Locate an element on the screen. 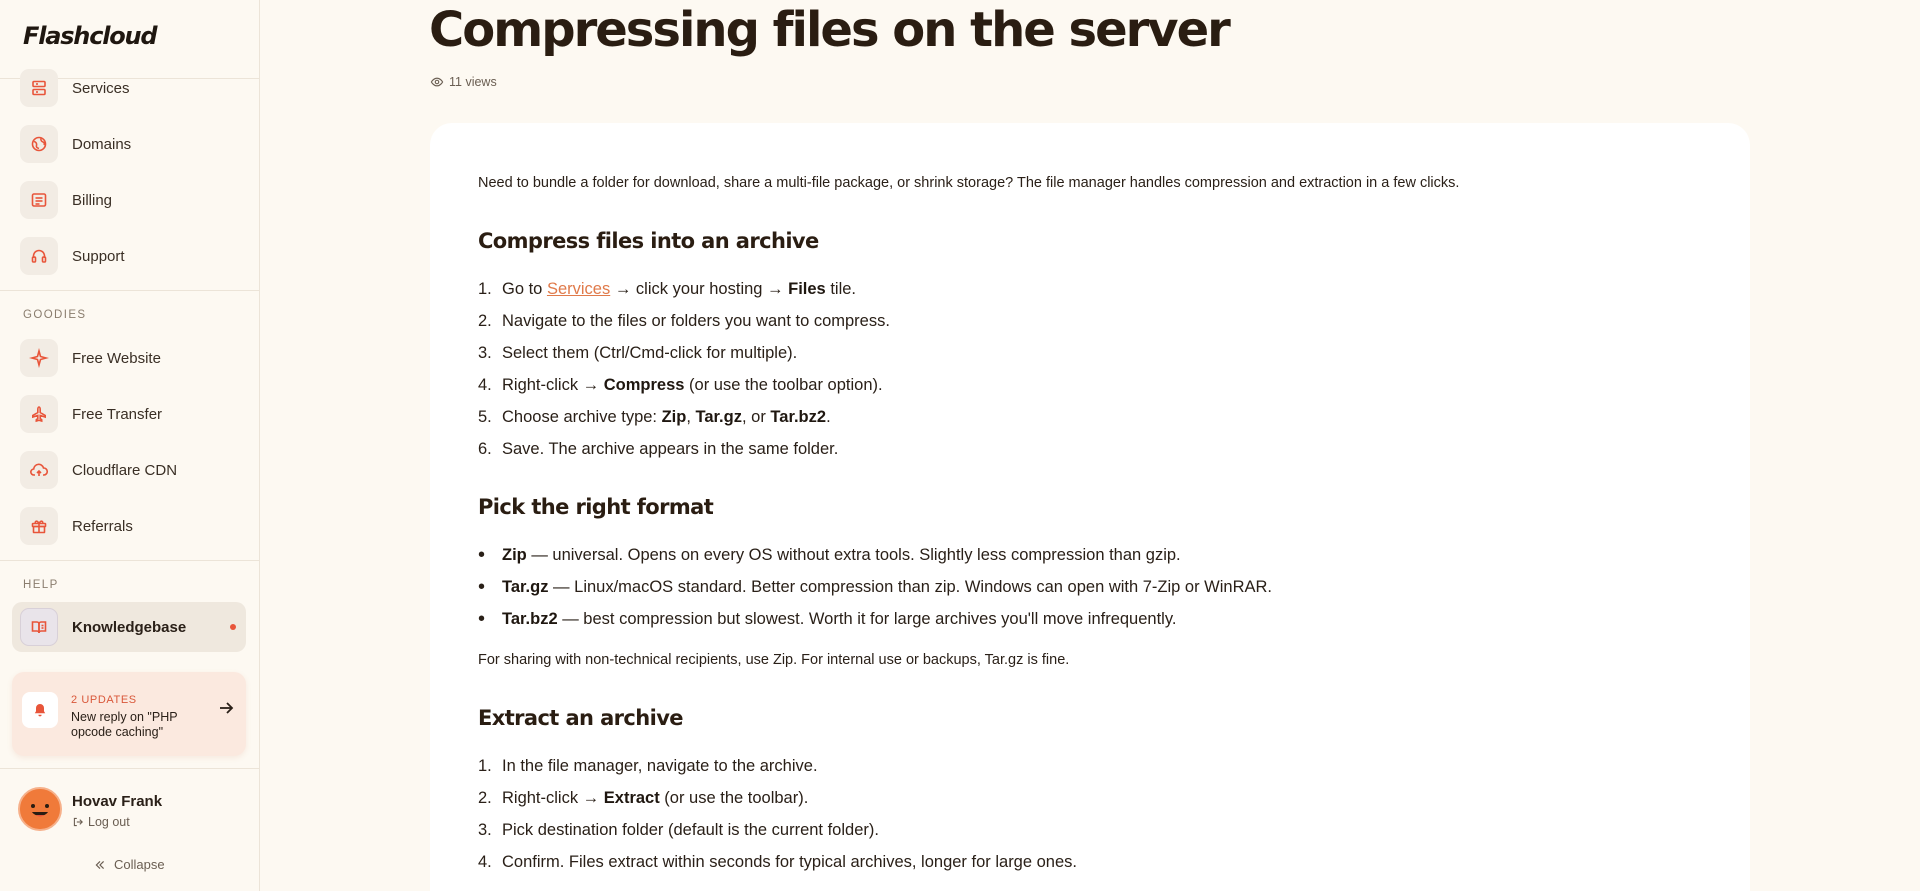  sidebar-item-knowledgebase: Knowledgebase is located at coordinates (129, 627).